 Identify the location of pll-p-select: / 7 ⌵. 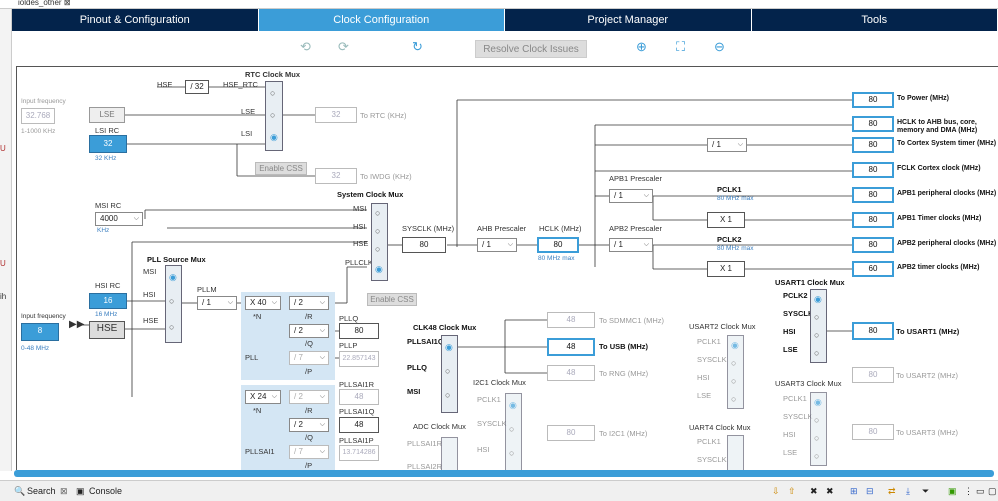
(309, 358).